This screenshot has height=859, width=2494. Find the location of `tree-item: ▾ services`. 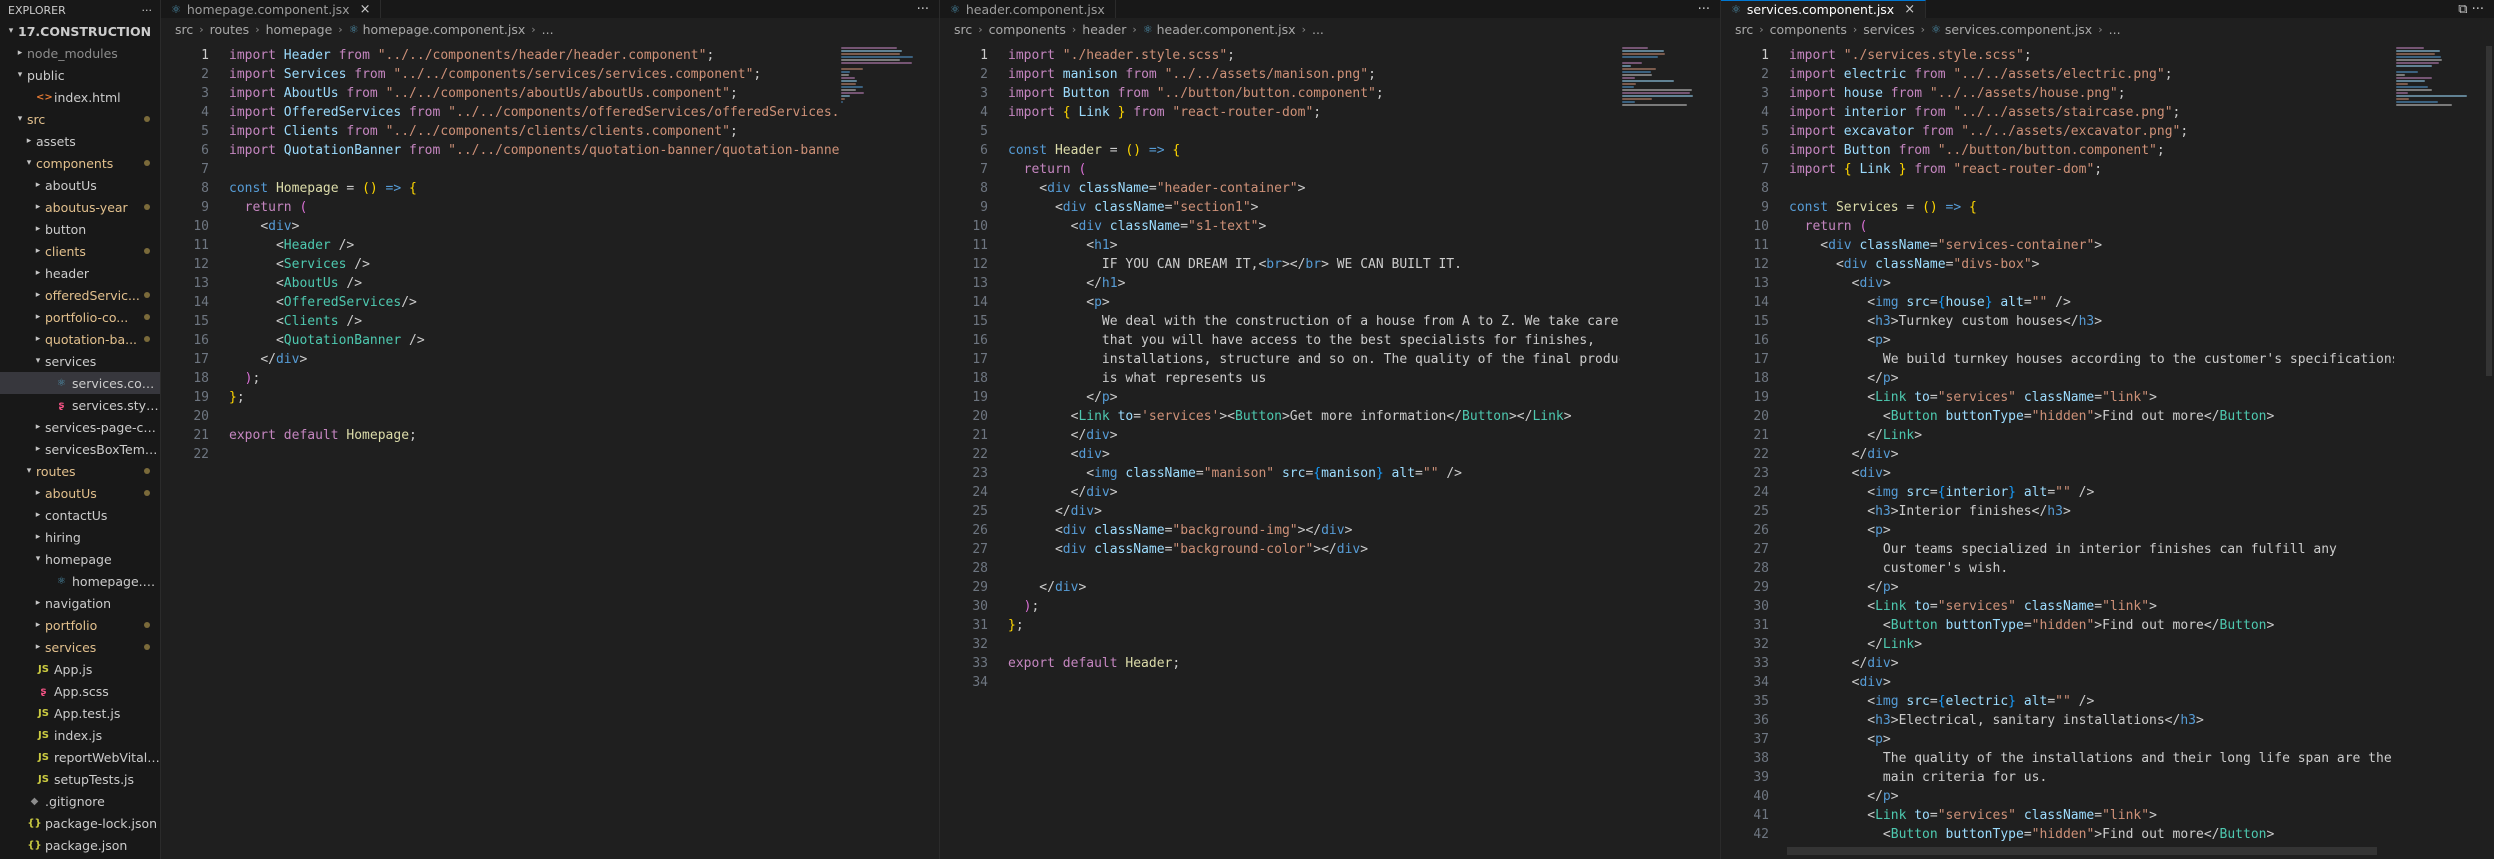

tree-item: ▾ services is located at coordinates (80, 361).